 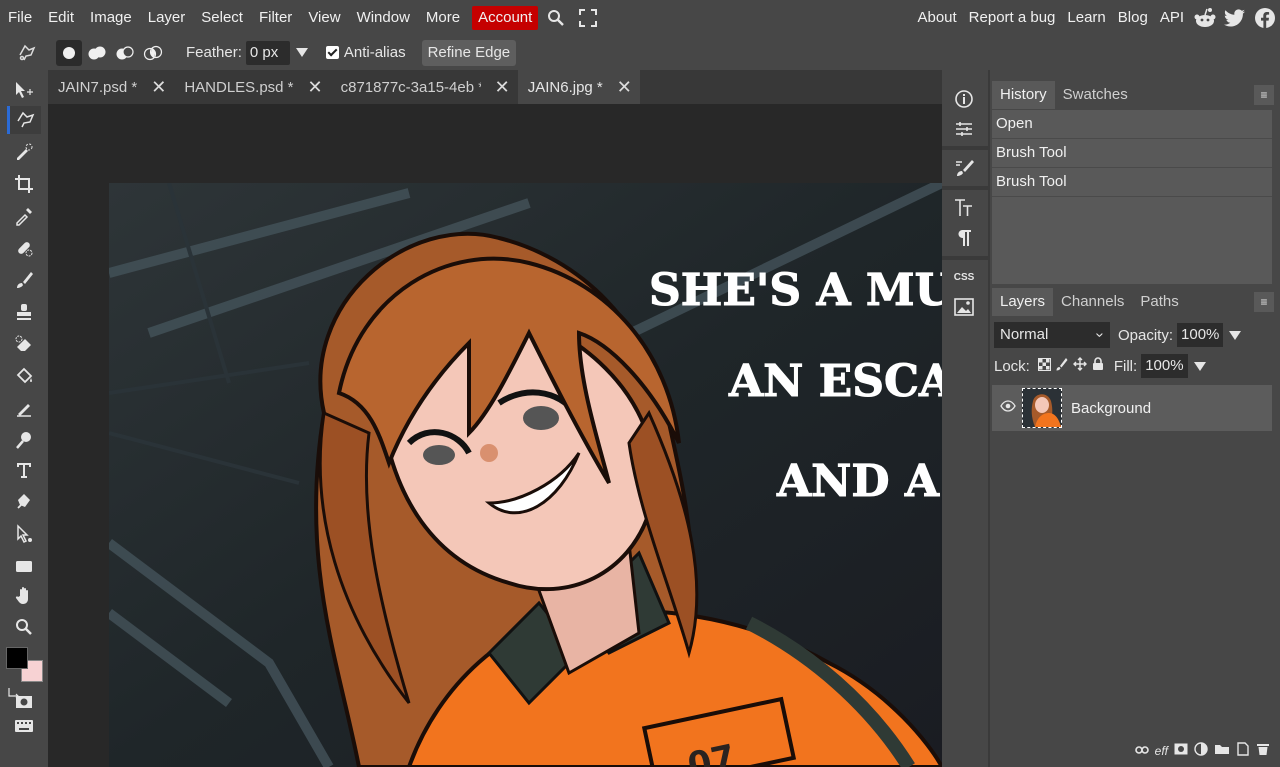 What do you see at coordinates (1172, 18) in the screenshot?
I see `link-api: API` at bounding box center [1172, 18].